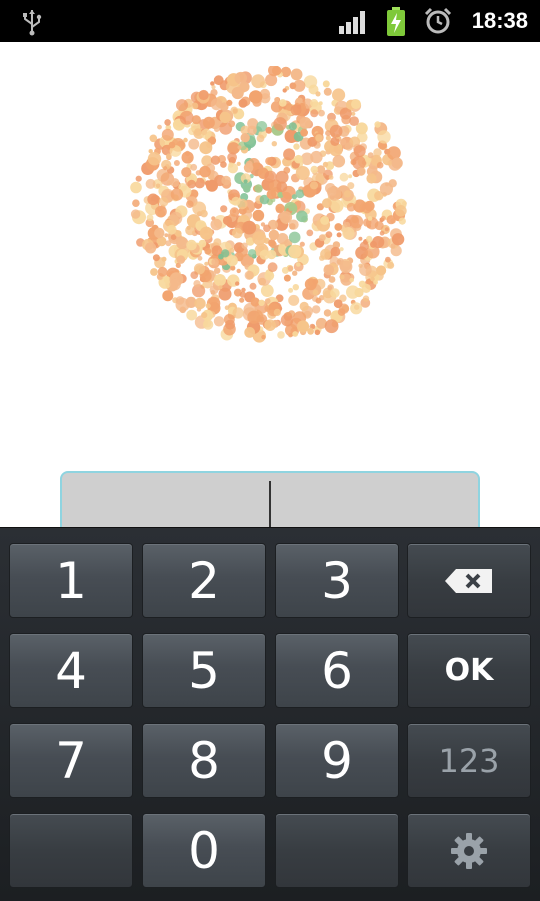 Image resolution: width=540 pixels, height=901 pixels. Describe the element at coordinates (499, 20) in the screenshot. I see `clock-time: 18:38` at that location.